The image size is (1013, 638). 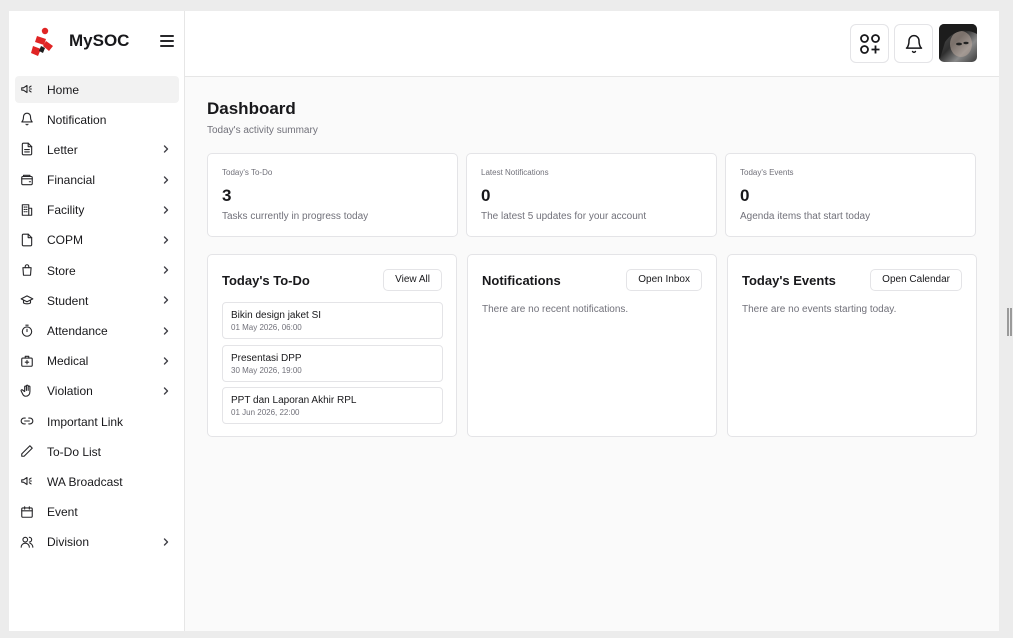 I want to click on user-avatar, so click(x=958, y=43).